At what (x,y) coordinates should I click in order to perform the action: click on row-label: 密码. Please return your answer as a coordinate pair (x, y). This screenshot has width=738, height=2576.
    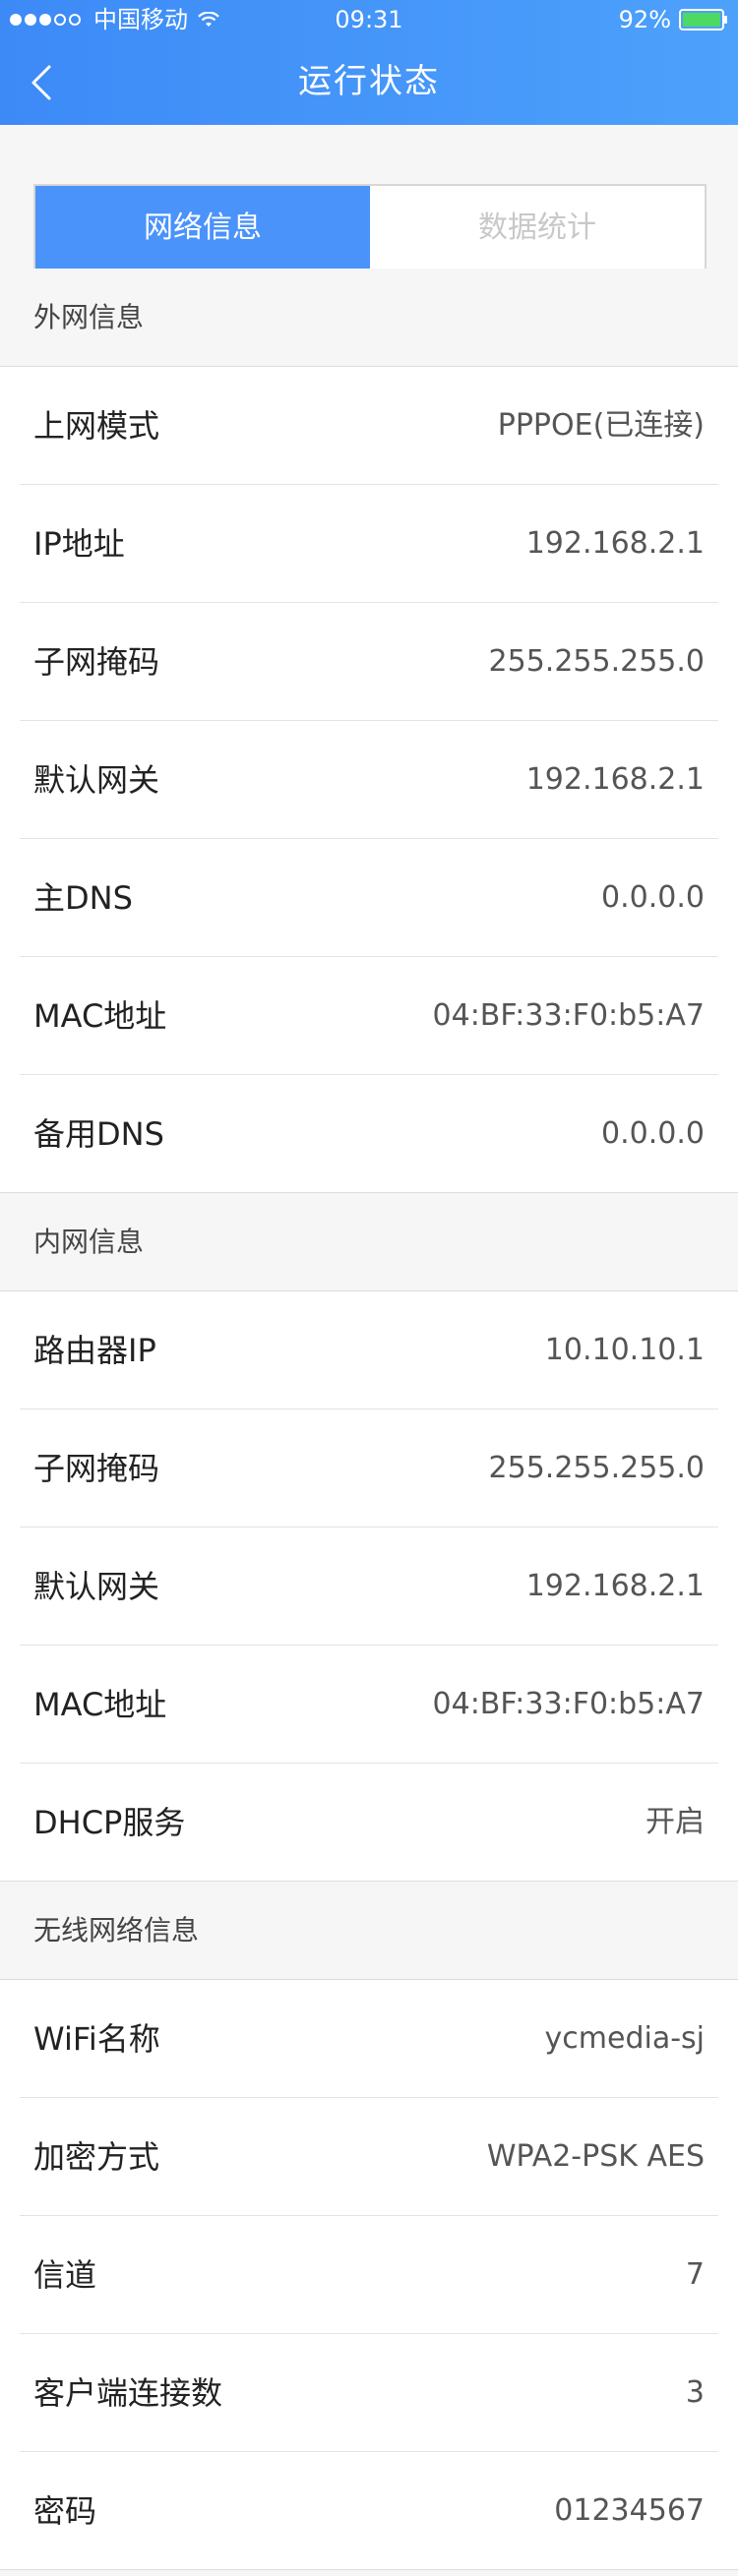
    Looking at the image, I should click on (65, 2511).